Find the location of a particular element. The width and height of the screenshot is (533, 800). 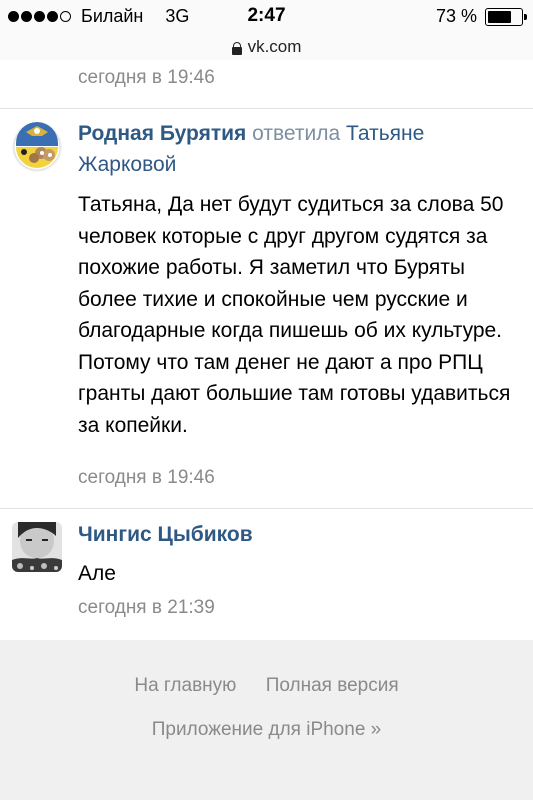

battery-icon is located at coordinates (506, 16).